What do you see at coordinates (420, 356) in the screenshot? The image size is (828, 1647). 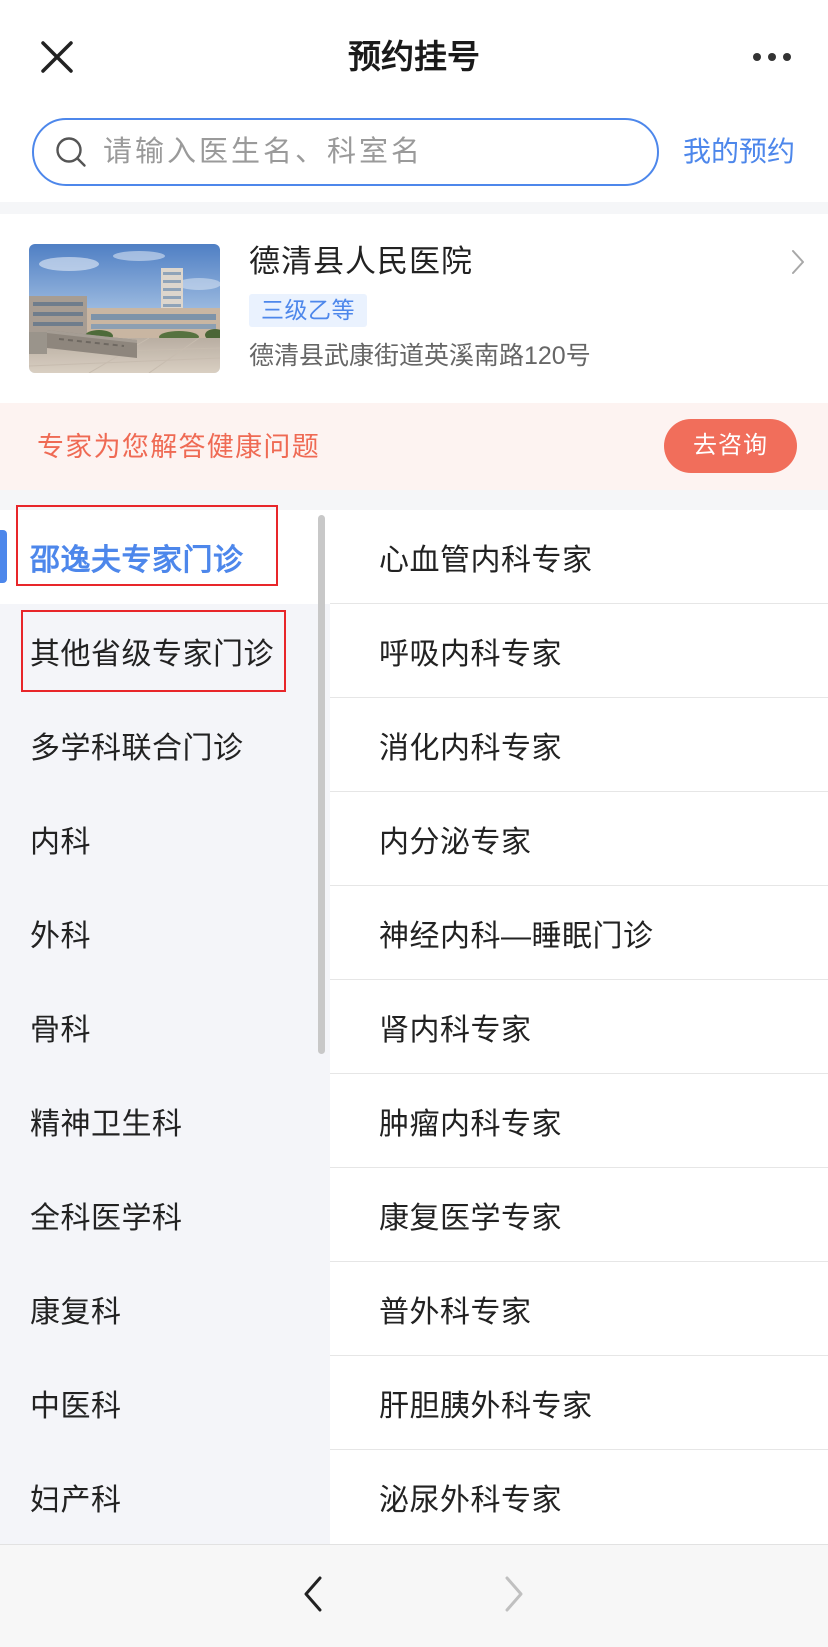 I see `hospital-address: 德清县武康街道英溪南路120号` at bounding box center [420, 356].